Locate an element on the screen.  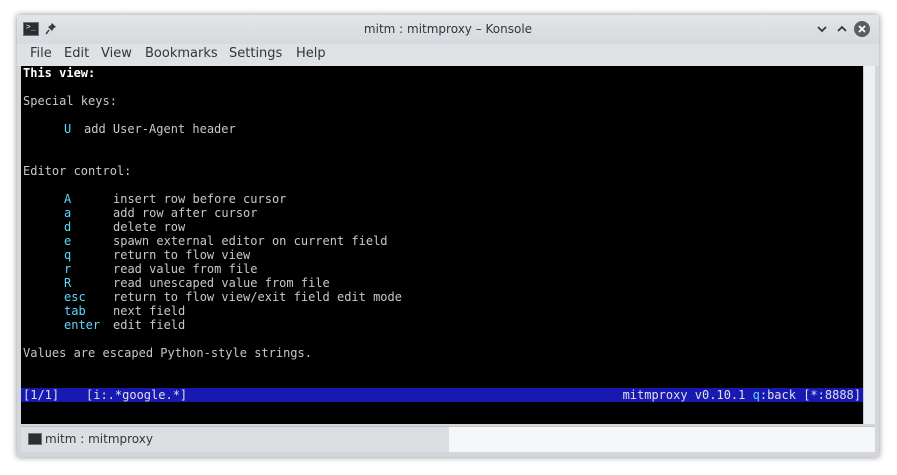
menu-bar: File Edit View Bookmarks Settings Help is located at coordinates (448, 55).